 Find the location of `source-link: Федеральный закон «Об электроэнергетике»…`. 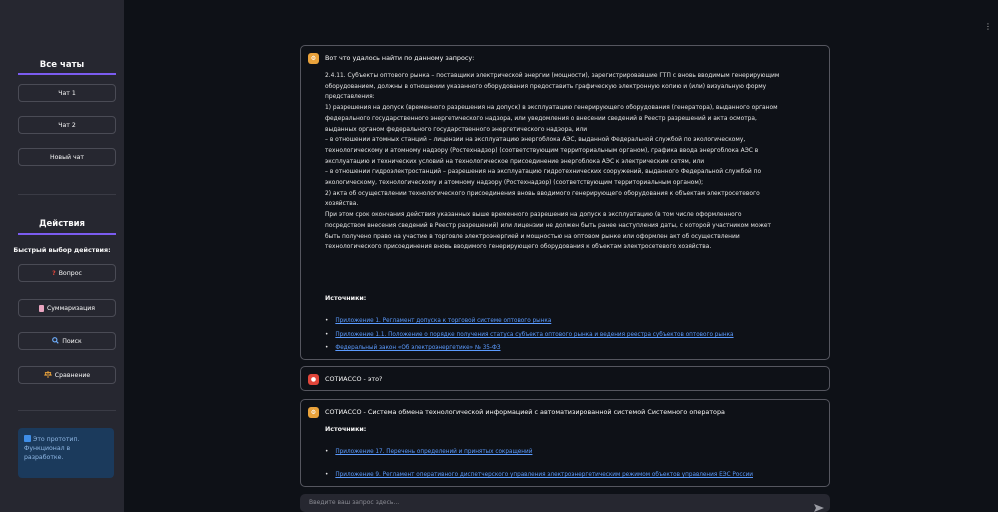

source-link: Федеральный закон «Об электроэнергетике»… is located at coordinates (412, 348).